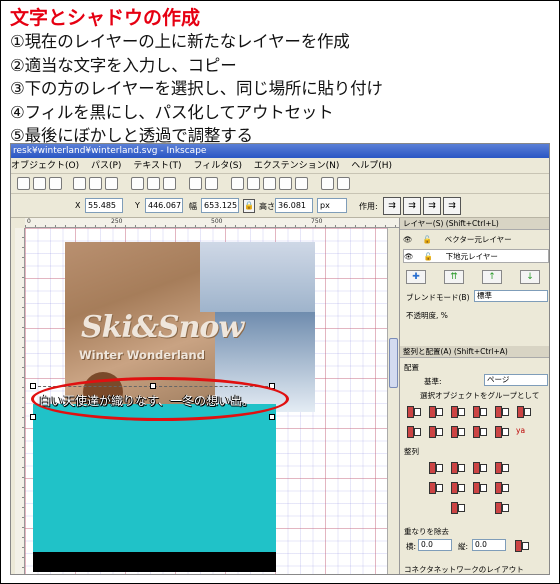  I want to click on vertical-ruler, so click(20, 401).